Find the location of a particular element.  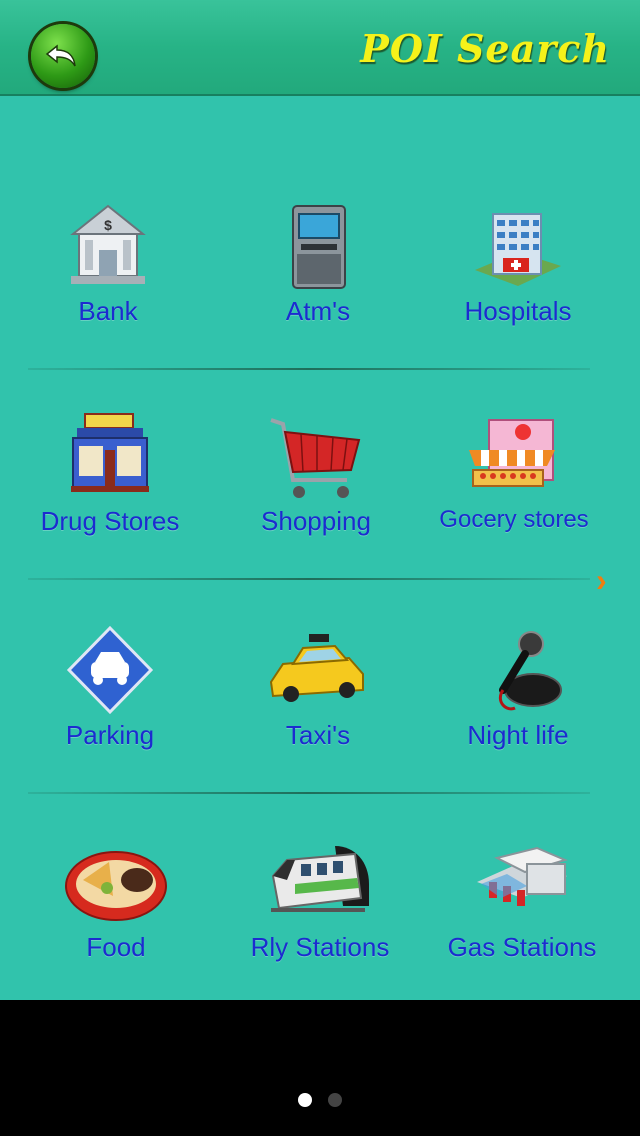

category-atm: Atm's is located at coordinates (318, 300).